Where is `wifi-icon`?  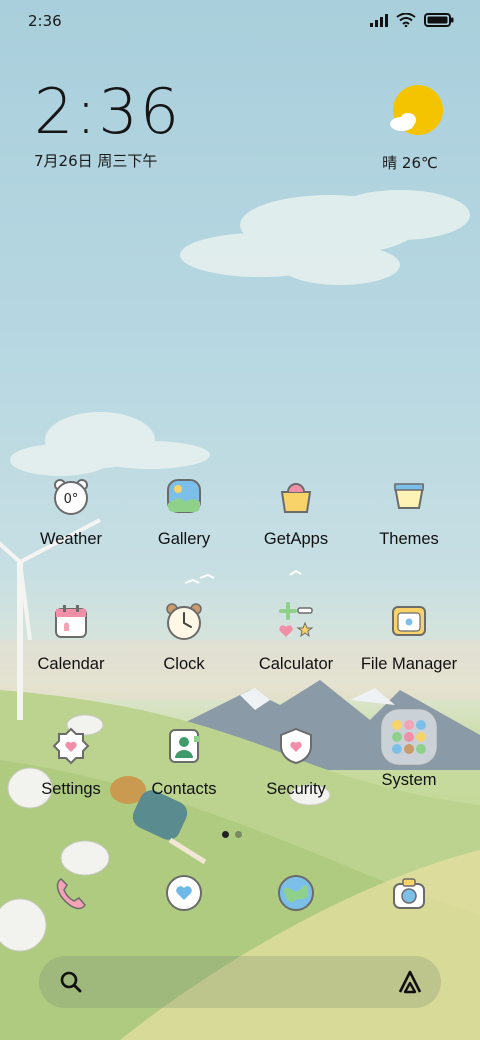 wifi-icon is located at coordinates (406, 21).